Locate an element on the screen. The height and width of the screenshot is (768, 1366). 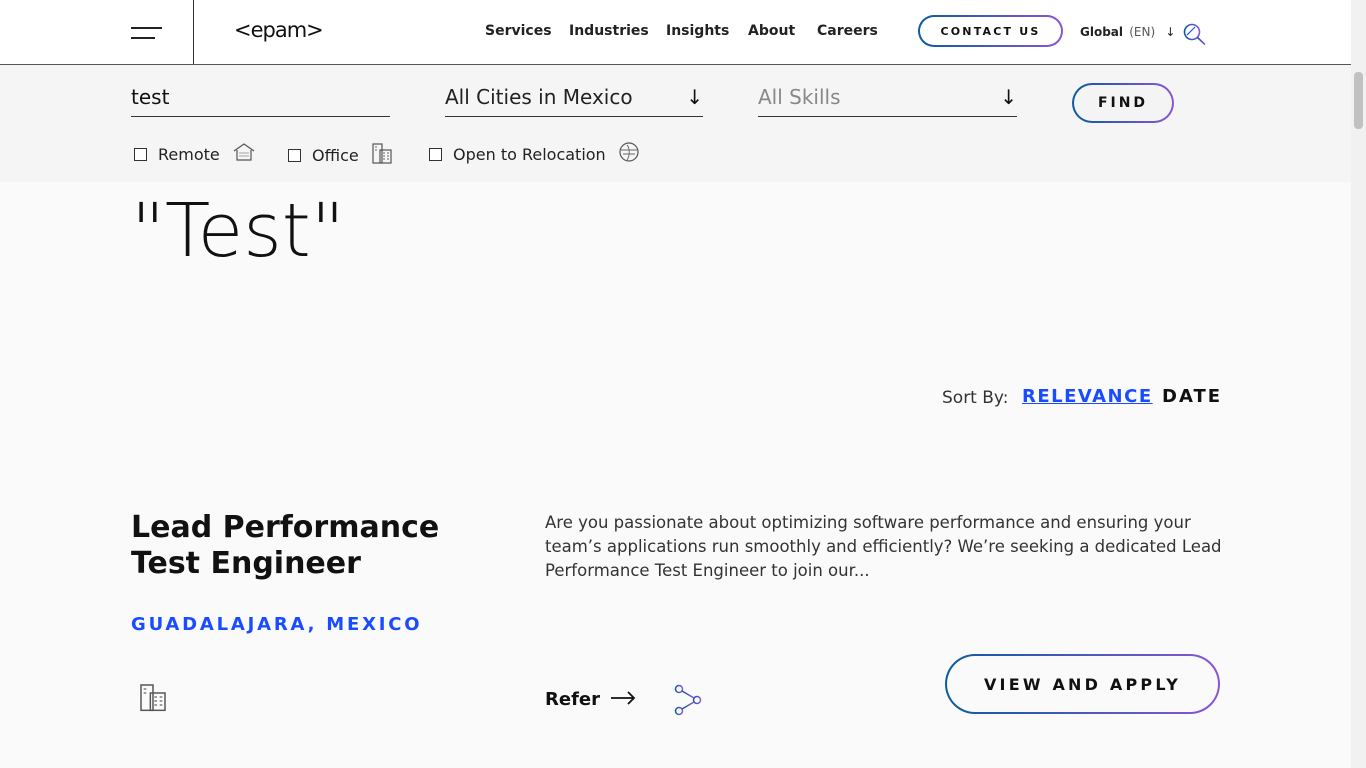
nav-about: About is located at coordinates (771, 31).